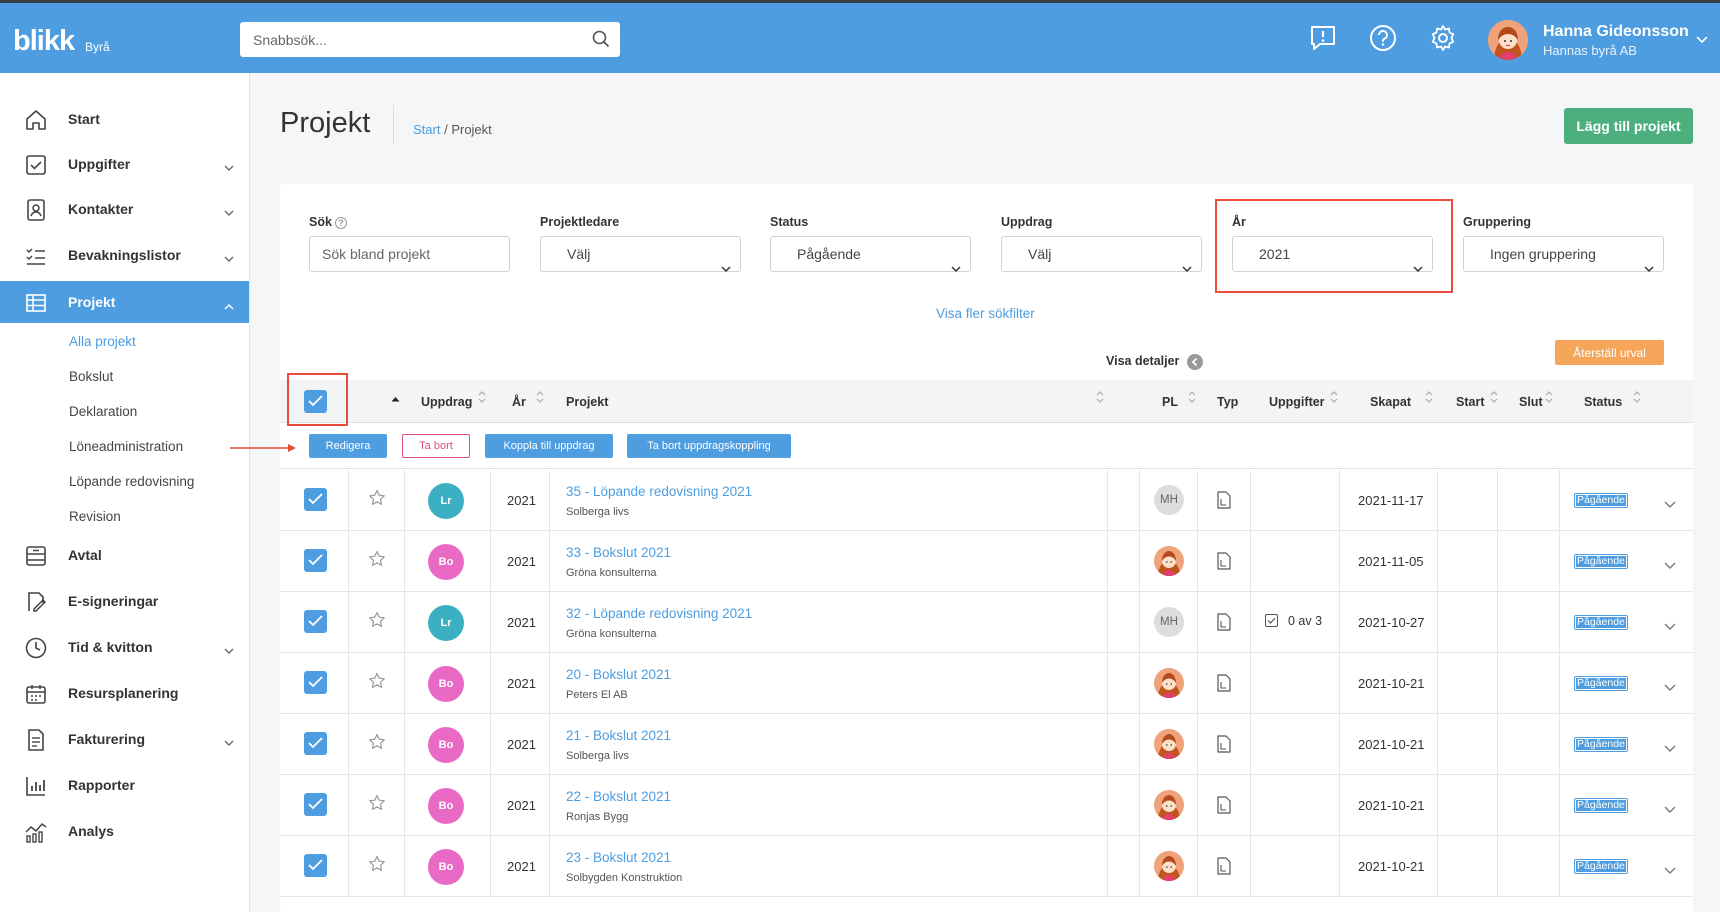 The image size is (1720, 912). Describe the element at coordinates (426, 129) in the screenshot. I see `breadcrumb-start: Start` at that location.